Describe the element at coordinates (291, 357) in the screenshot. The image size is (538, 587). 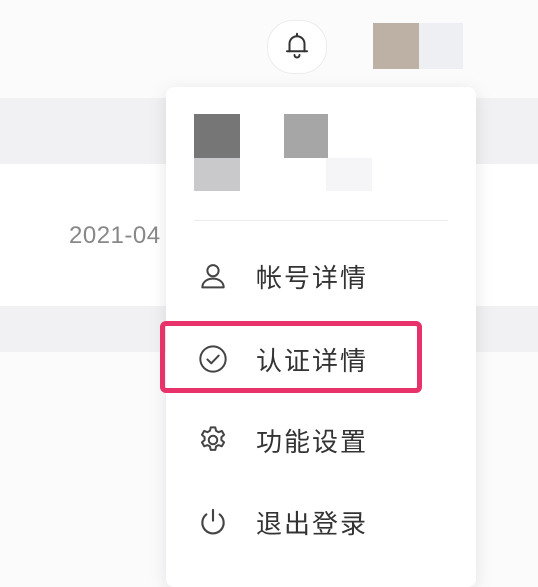
I see `highlight-box` at that location.